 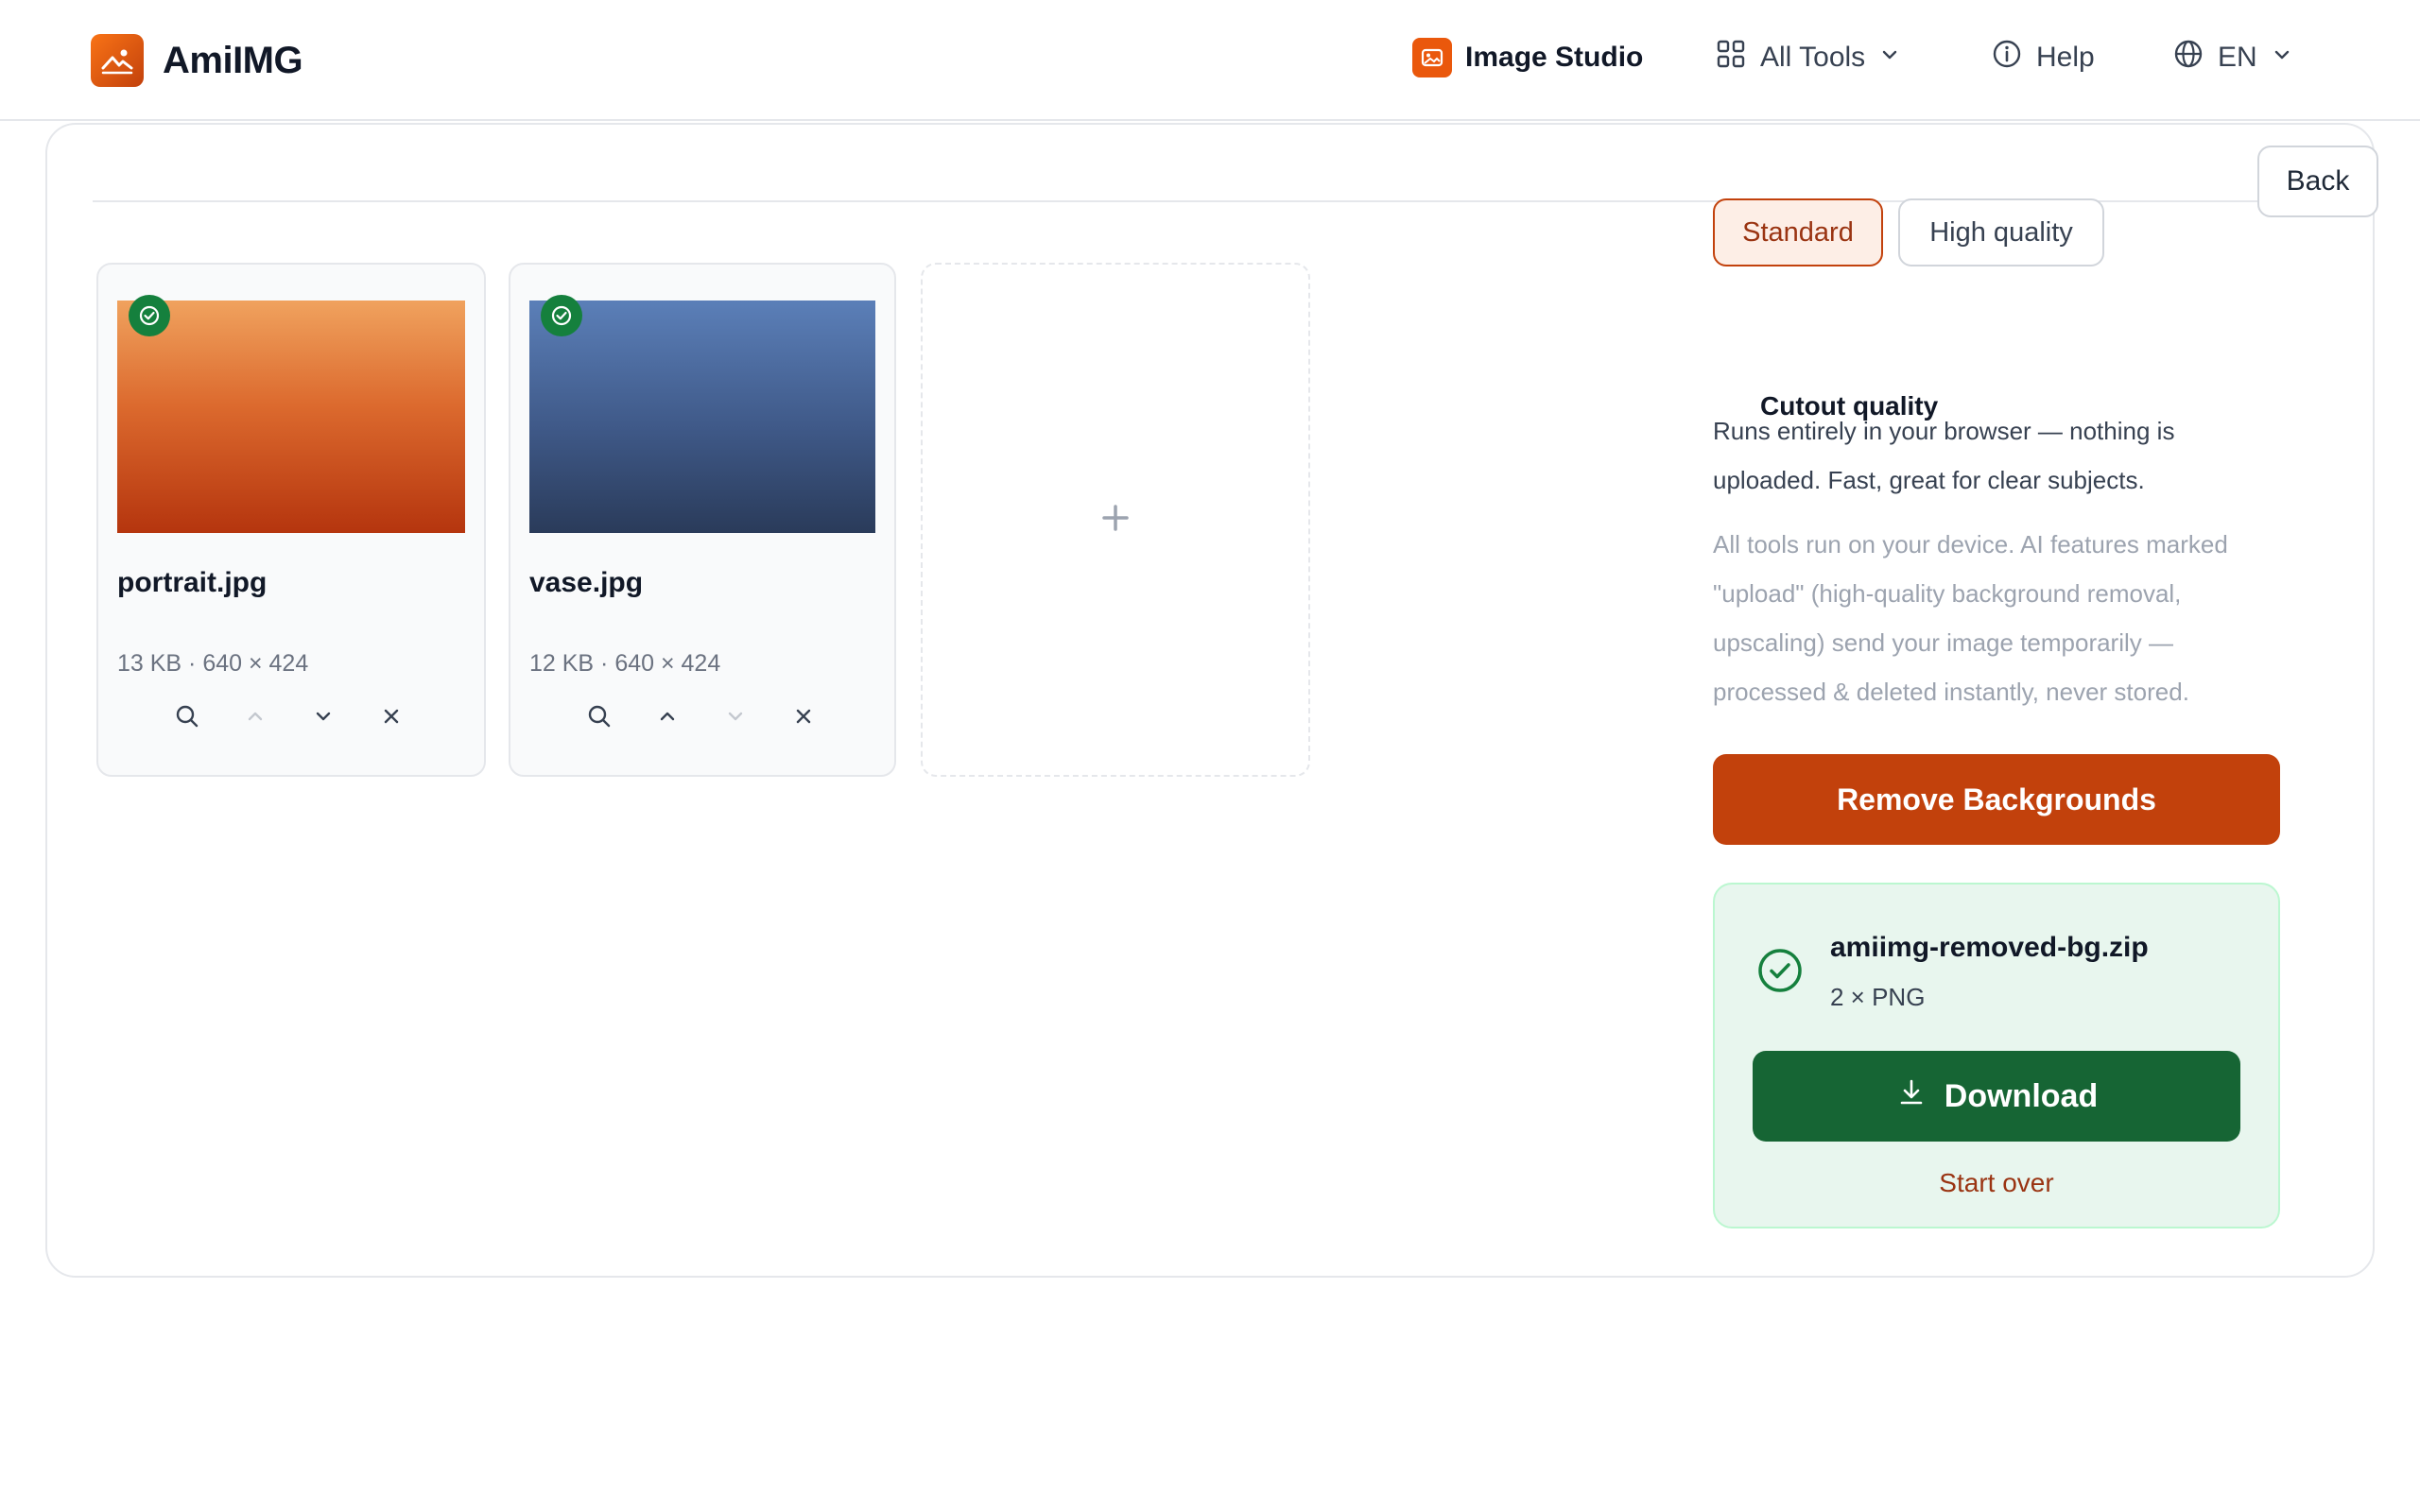 I want to click on brand-name: AmiIMG, so click(x=233, y=60).